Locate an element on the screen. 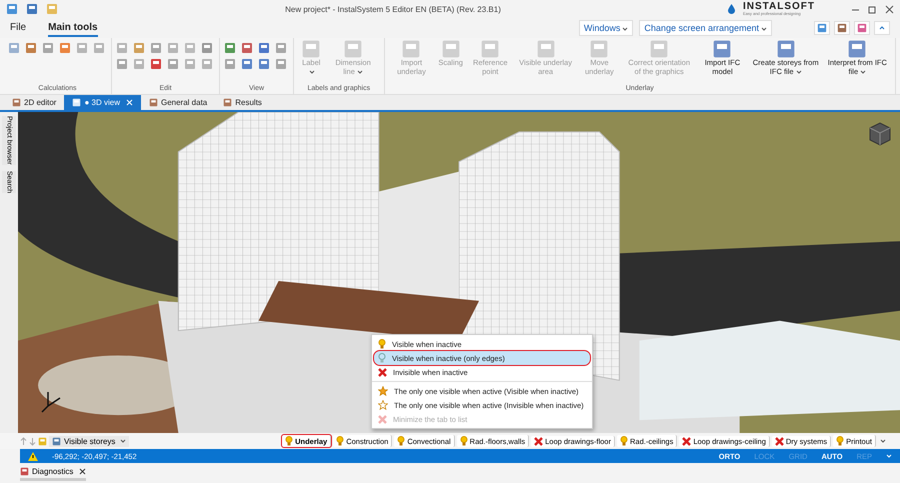 This screenshot has height=483, width=900. logo-drop-icon is located at coordinates (731, 9).